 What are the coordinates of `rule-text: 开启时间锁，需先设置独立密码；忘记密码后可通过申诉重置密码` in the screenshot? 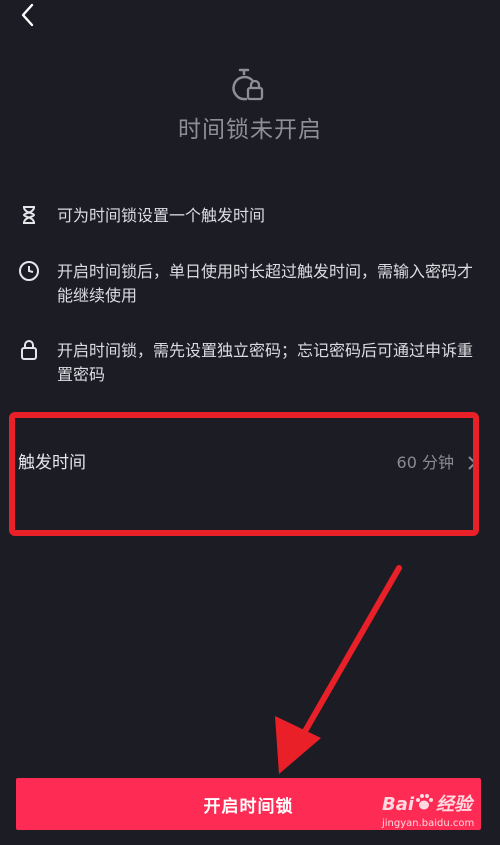 It's located at (265, 362).